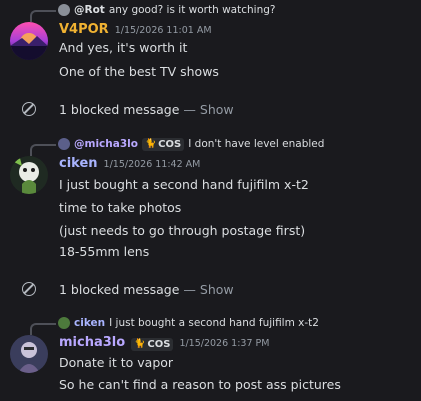 The height and width of the screenshot is (401, 421). I want to click on message-header: micha3lo 🐈 COS 1/15/2026 1:37 PM, so click(164, 344).